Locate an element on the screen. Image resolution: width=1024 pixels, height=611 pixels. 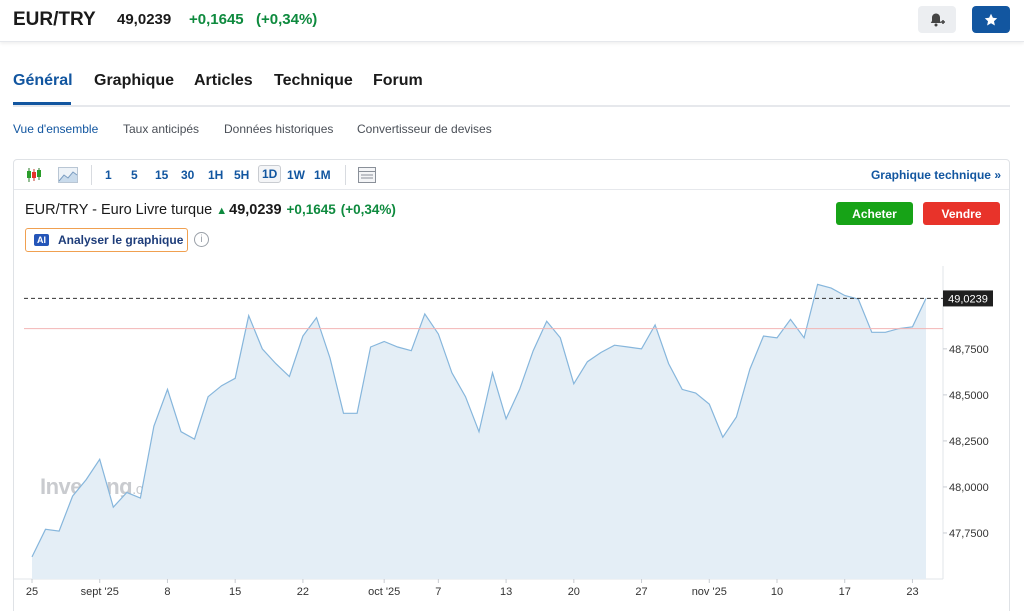
subtab-overview: Vue d'ensemble is located at coordinates (55, 129).